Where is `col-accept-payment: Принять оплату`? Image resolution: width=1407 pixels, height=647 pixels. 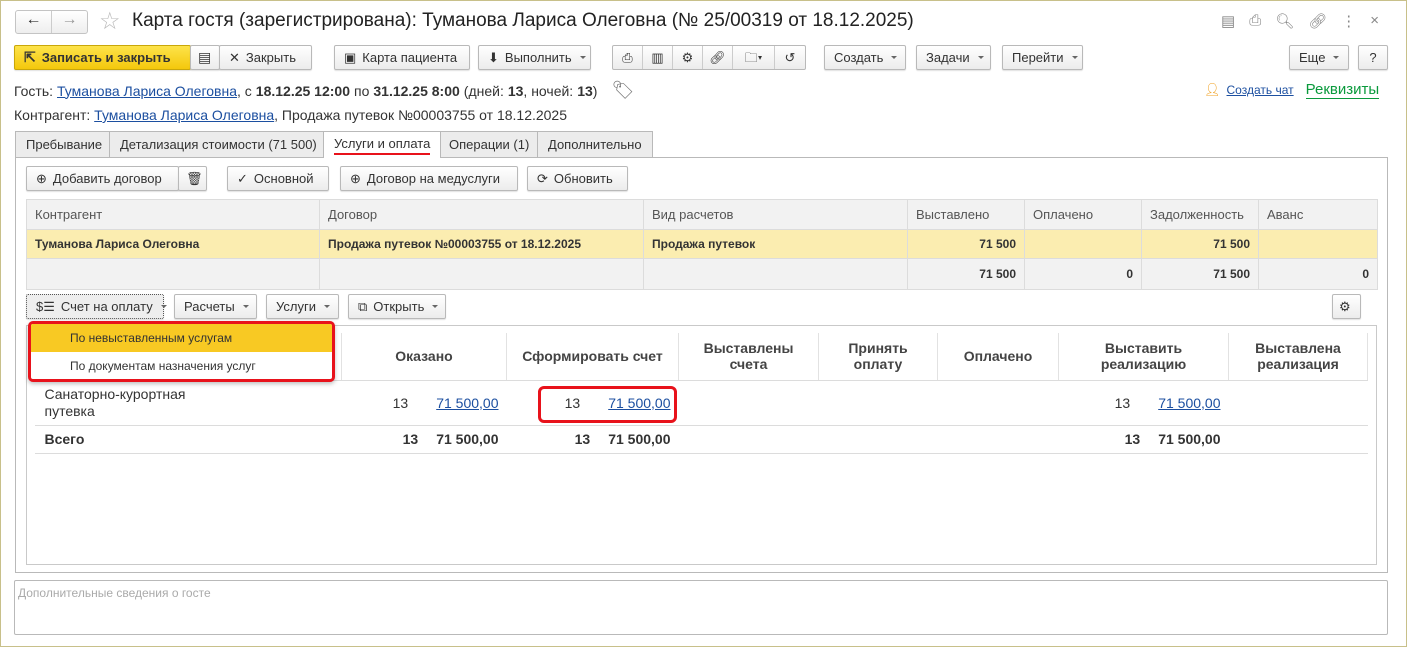
col-accept-payment: Принять оплату is located at coordinates (878, 357).